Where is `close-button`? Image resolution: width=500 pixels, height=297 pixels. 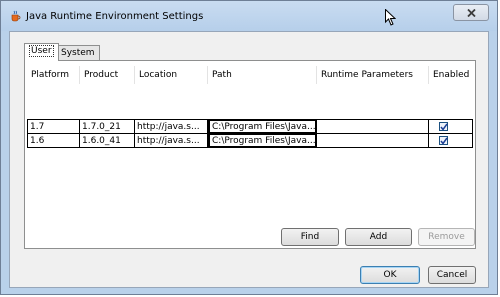
close-button is located at coordinates (471, 12).